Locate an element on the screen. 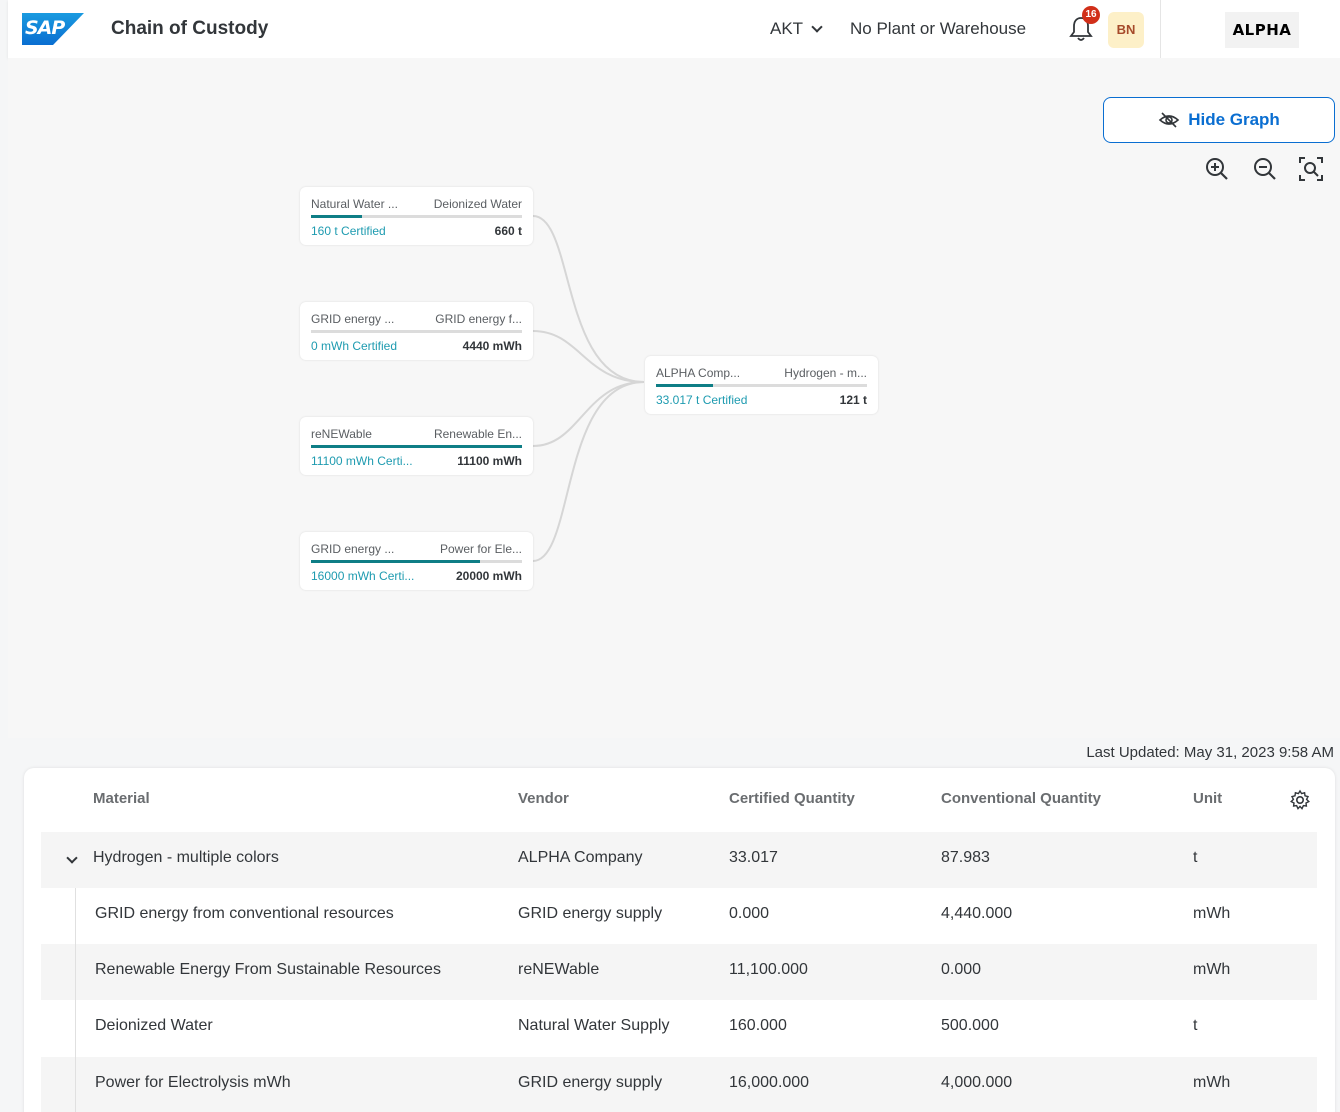 The image size is (1340, 1112). sap-logo-text: SAP is located at coordinates (45, 28).